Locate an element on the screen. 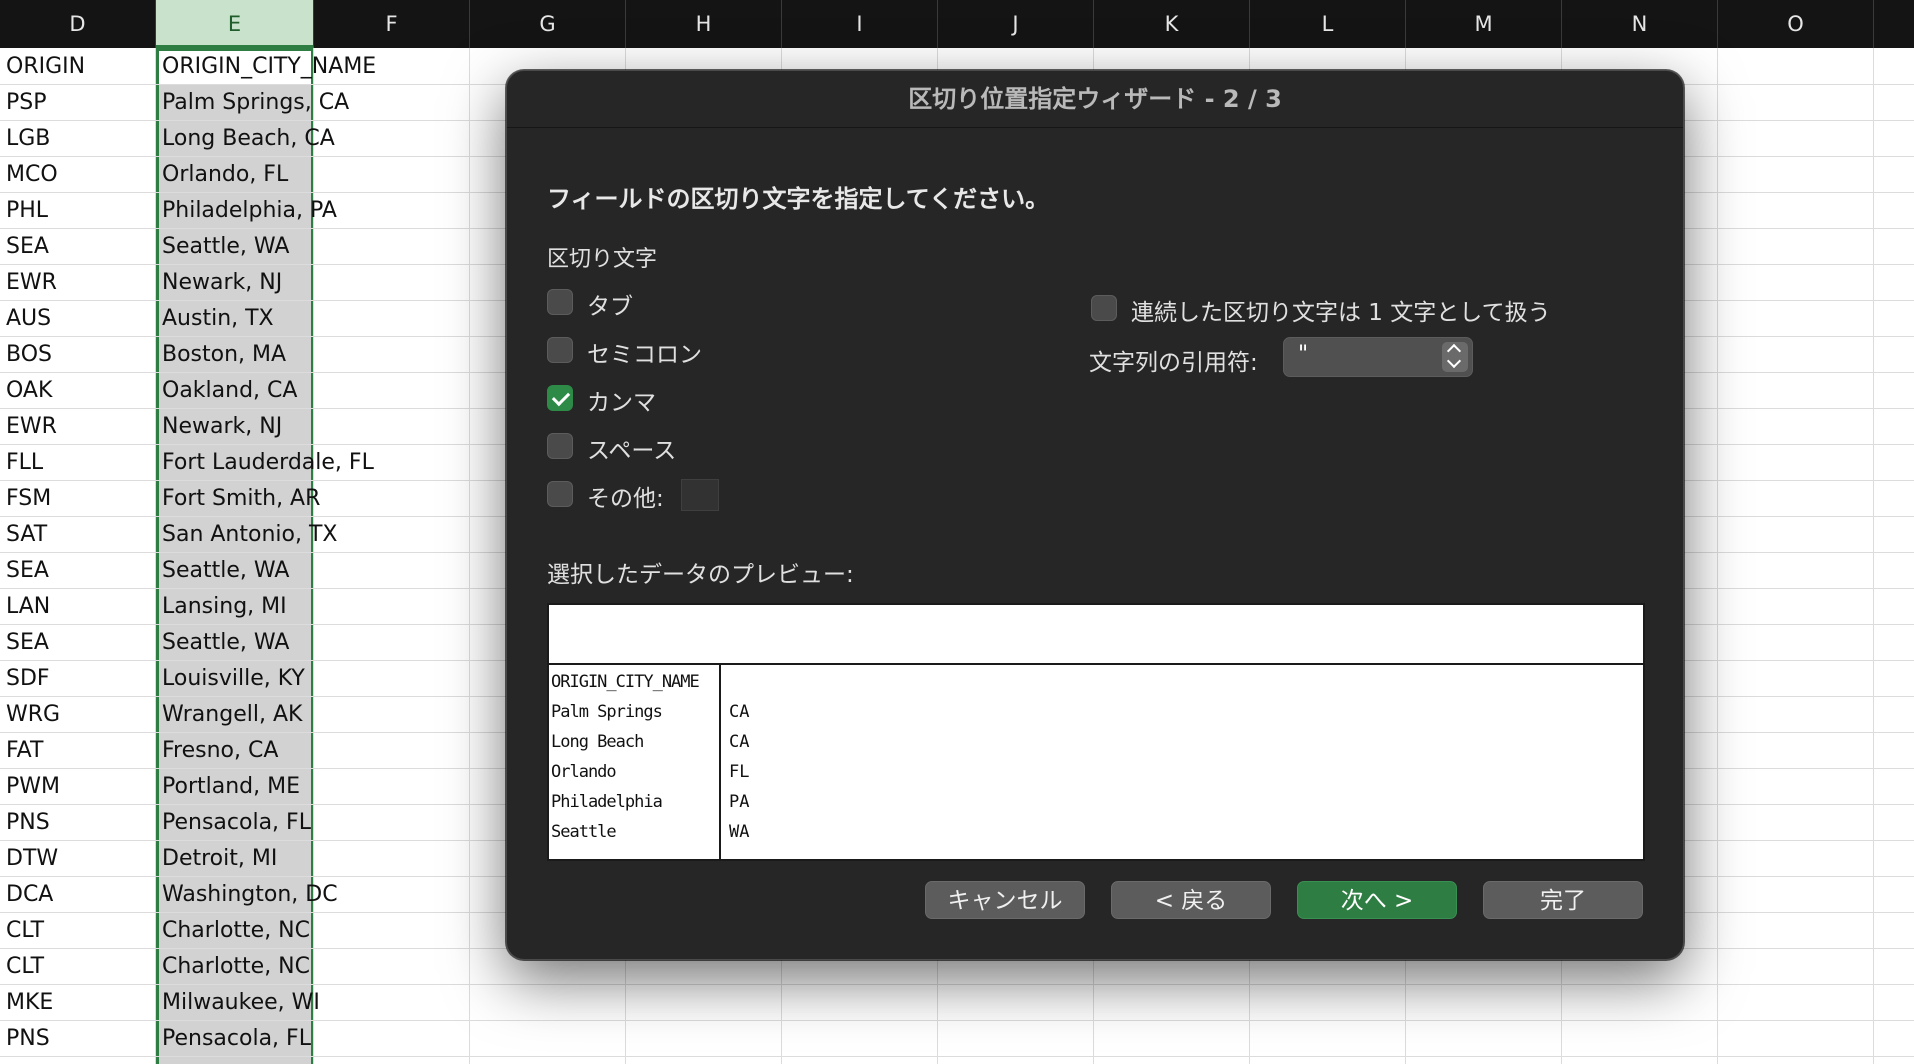 The image size is (1914, 1064). semicolon-label: セミコロン is located at coordinates (644, 355).